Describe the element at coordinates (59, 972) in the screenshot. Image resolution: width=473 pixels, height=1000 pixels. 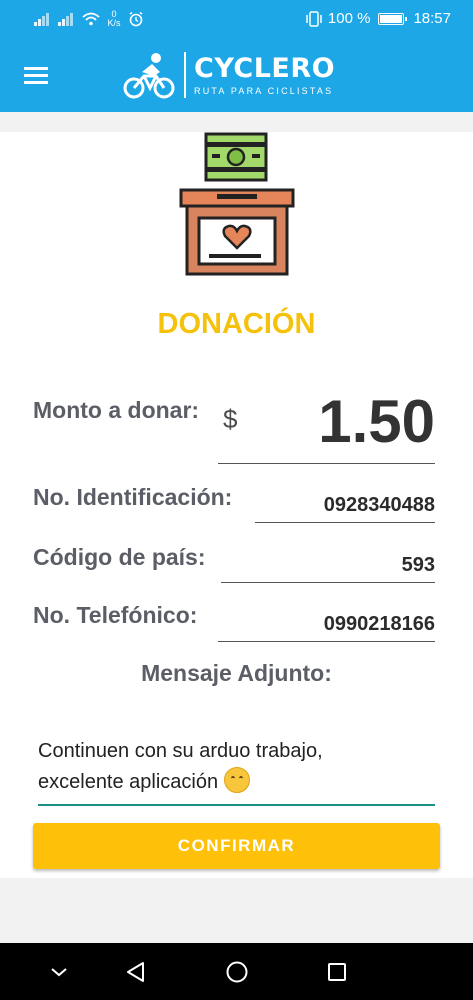
I see `hide-keyboard-icon` at that location.